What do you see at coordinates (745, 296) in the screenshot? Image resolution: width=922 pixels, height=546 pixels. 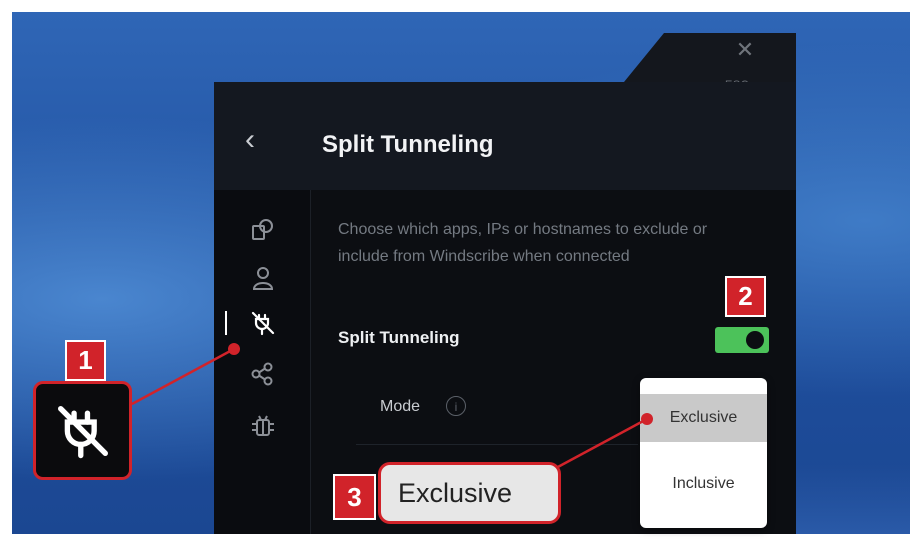 I see `callout-badge-2: 2` at bounding box center [745, 296].